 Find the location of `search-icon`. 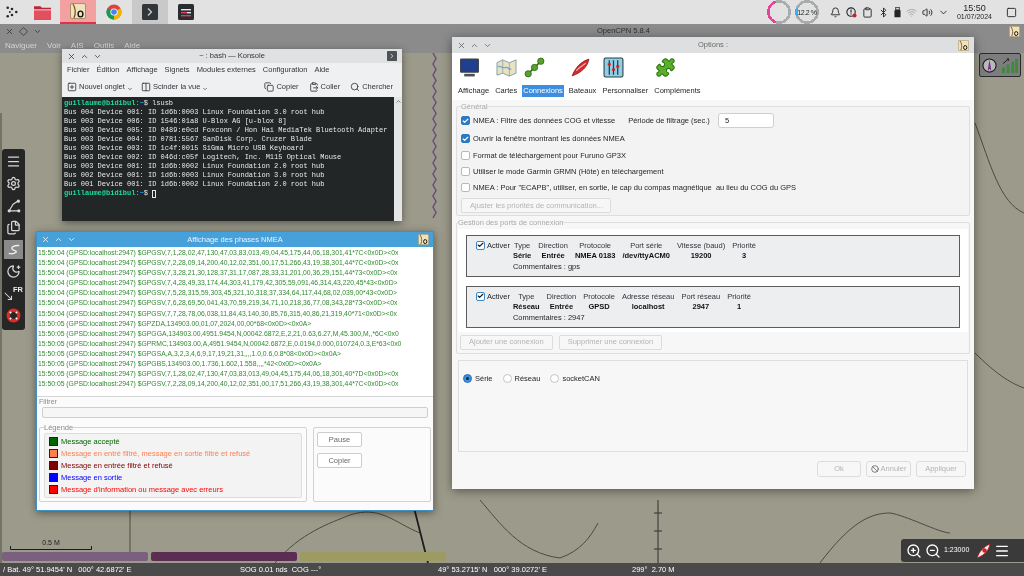

search-icon is located at coordinates (355, 87).